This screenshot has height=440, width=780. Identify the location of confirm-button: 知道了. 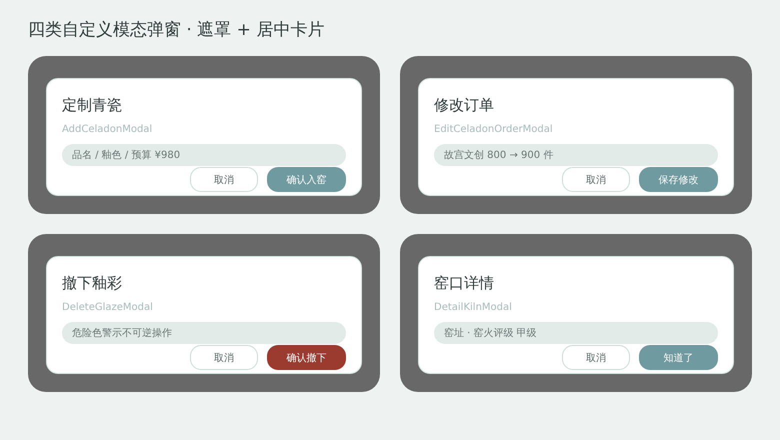
(678, 357).